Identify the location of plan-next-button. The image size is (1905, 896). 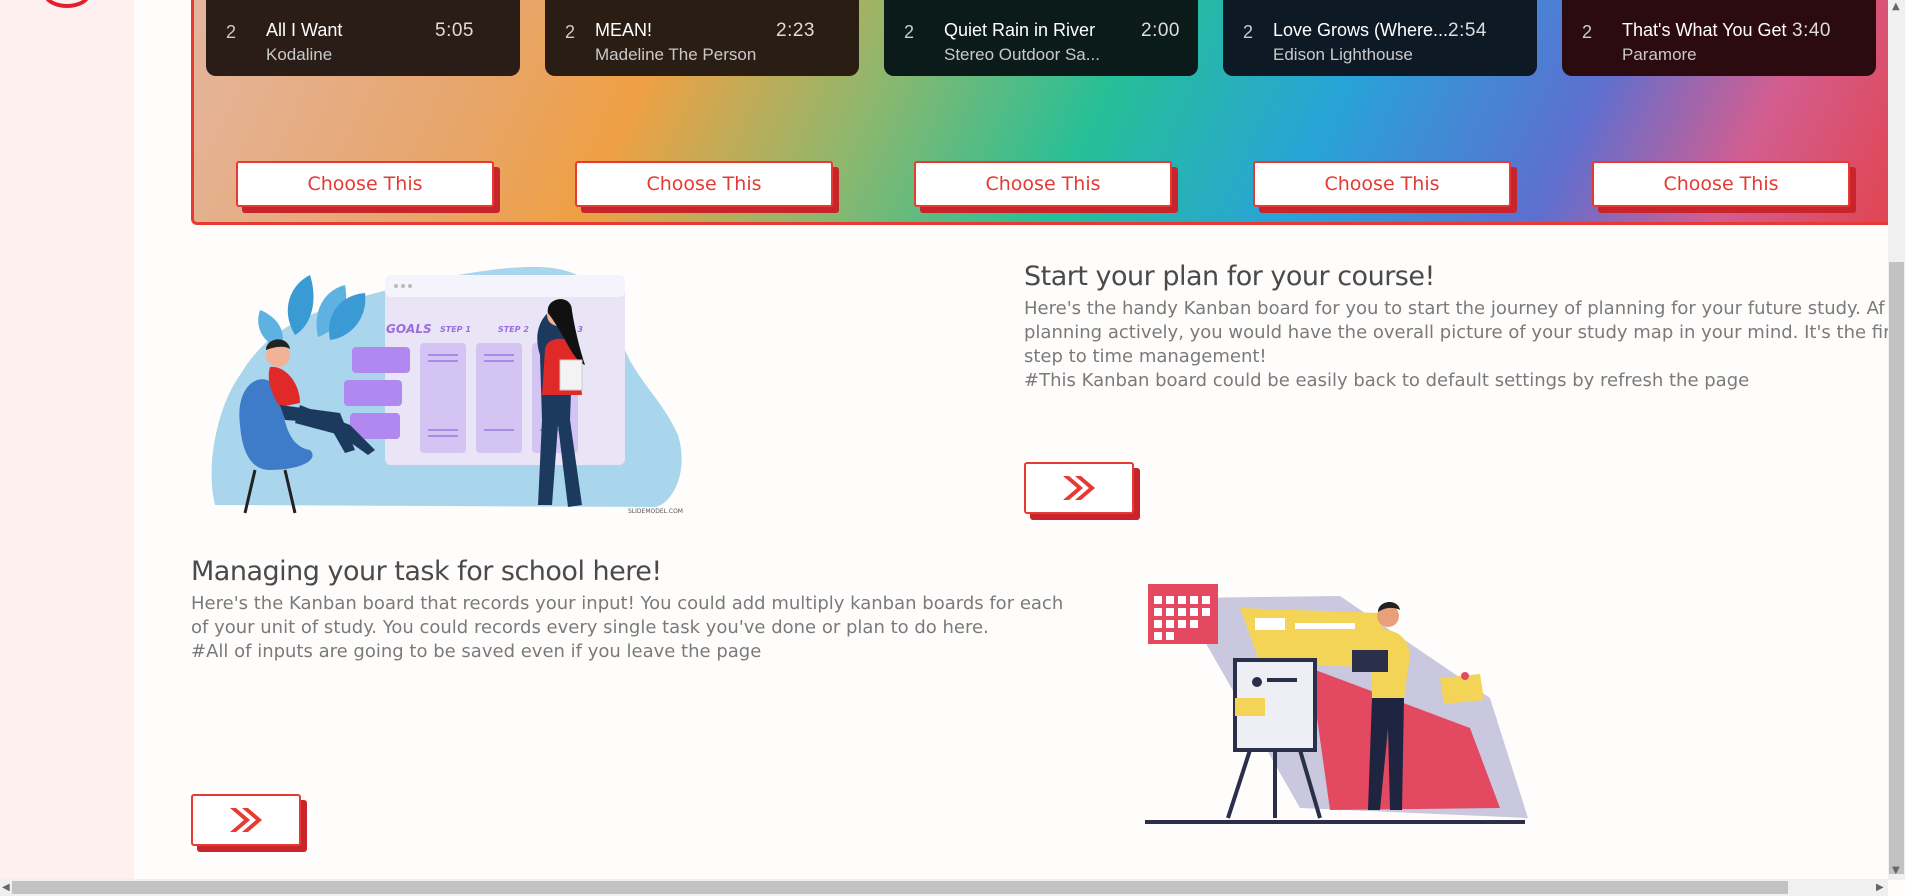
(1079, 488).